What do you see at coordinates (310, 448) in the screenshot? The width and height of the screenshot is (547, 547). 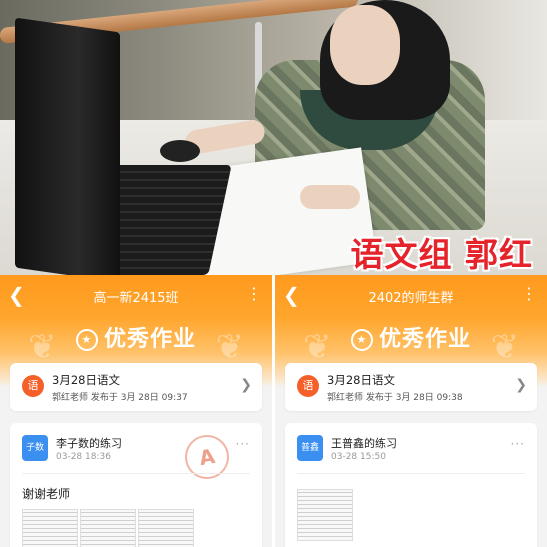 I see `student-avatar: 普鑫` at bounding box center [310, 448].